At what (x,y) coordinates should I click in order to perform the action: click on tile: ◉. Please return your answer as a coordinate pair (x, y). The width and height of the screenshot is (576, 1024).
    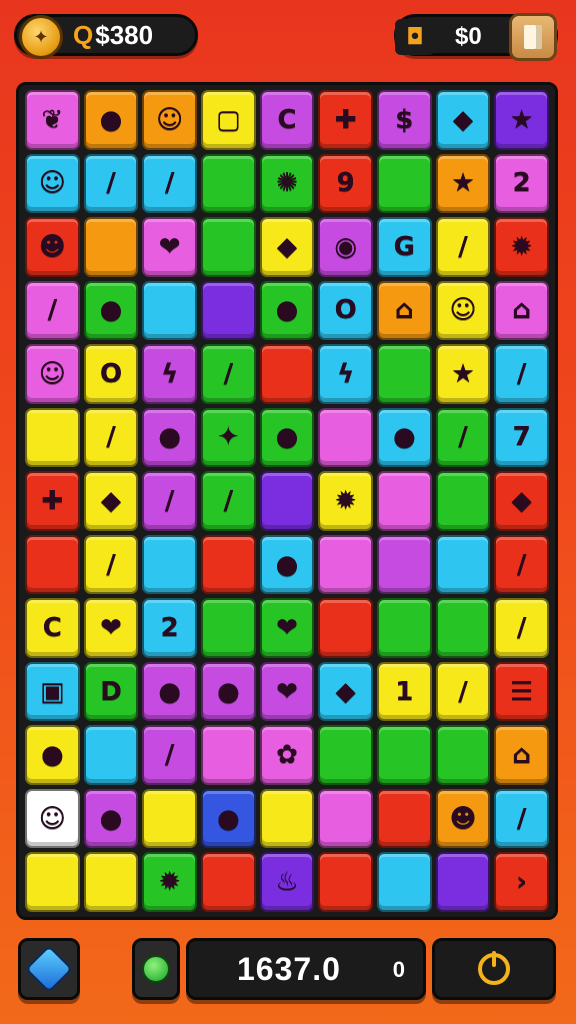
    Looking at the image, I should click on (345, 247).